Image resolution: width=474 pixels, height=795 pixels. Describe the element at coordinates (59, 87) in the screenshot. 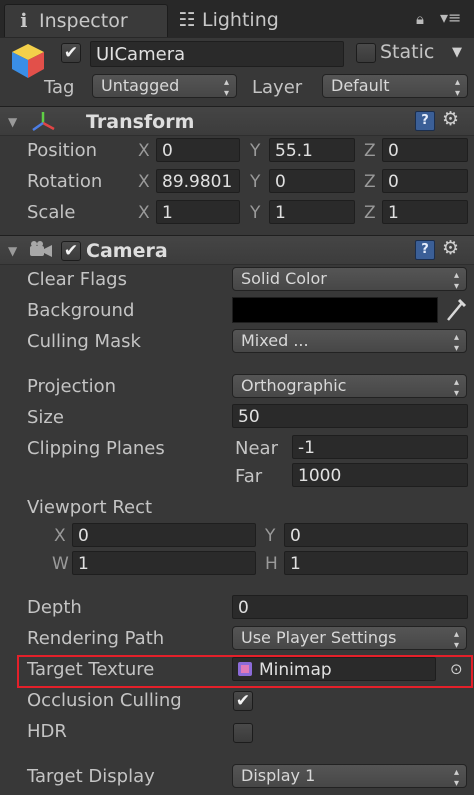

I see `tag-label: Tag` at that location.